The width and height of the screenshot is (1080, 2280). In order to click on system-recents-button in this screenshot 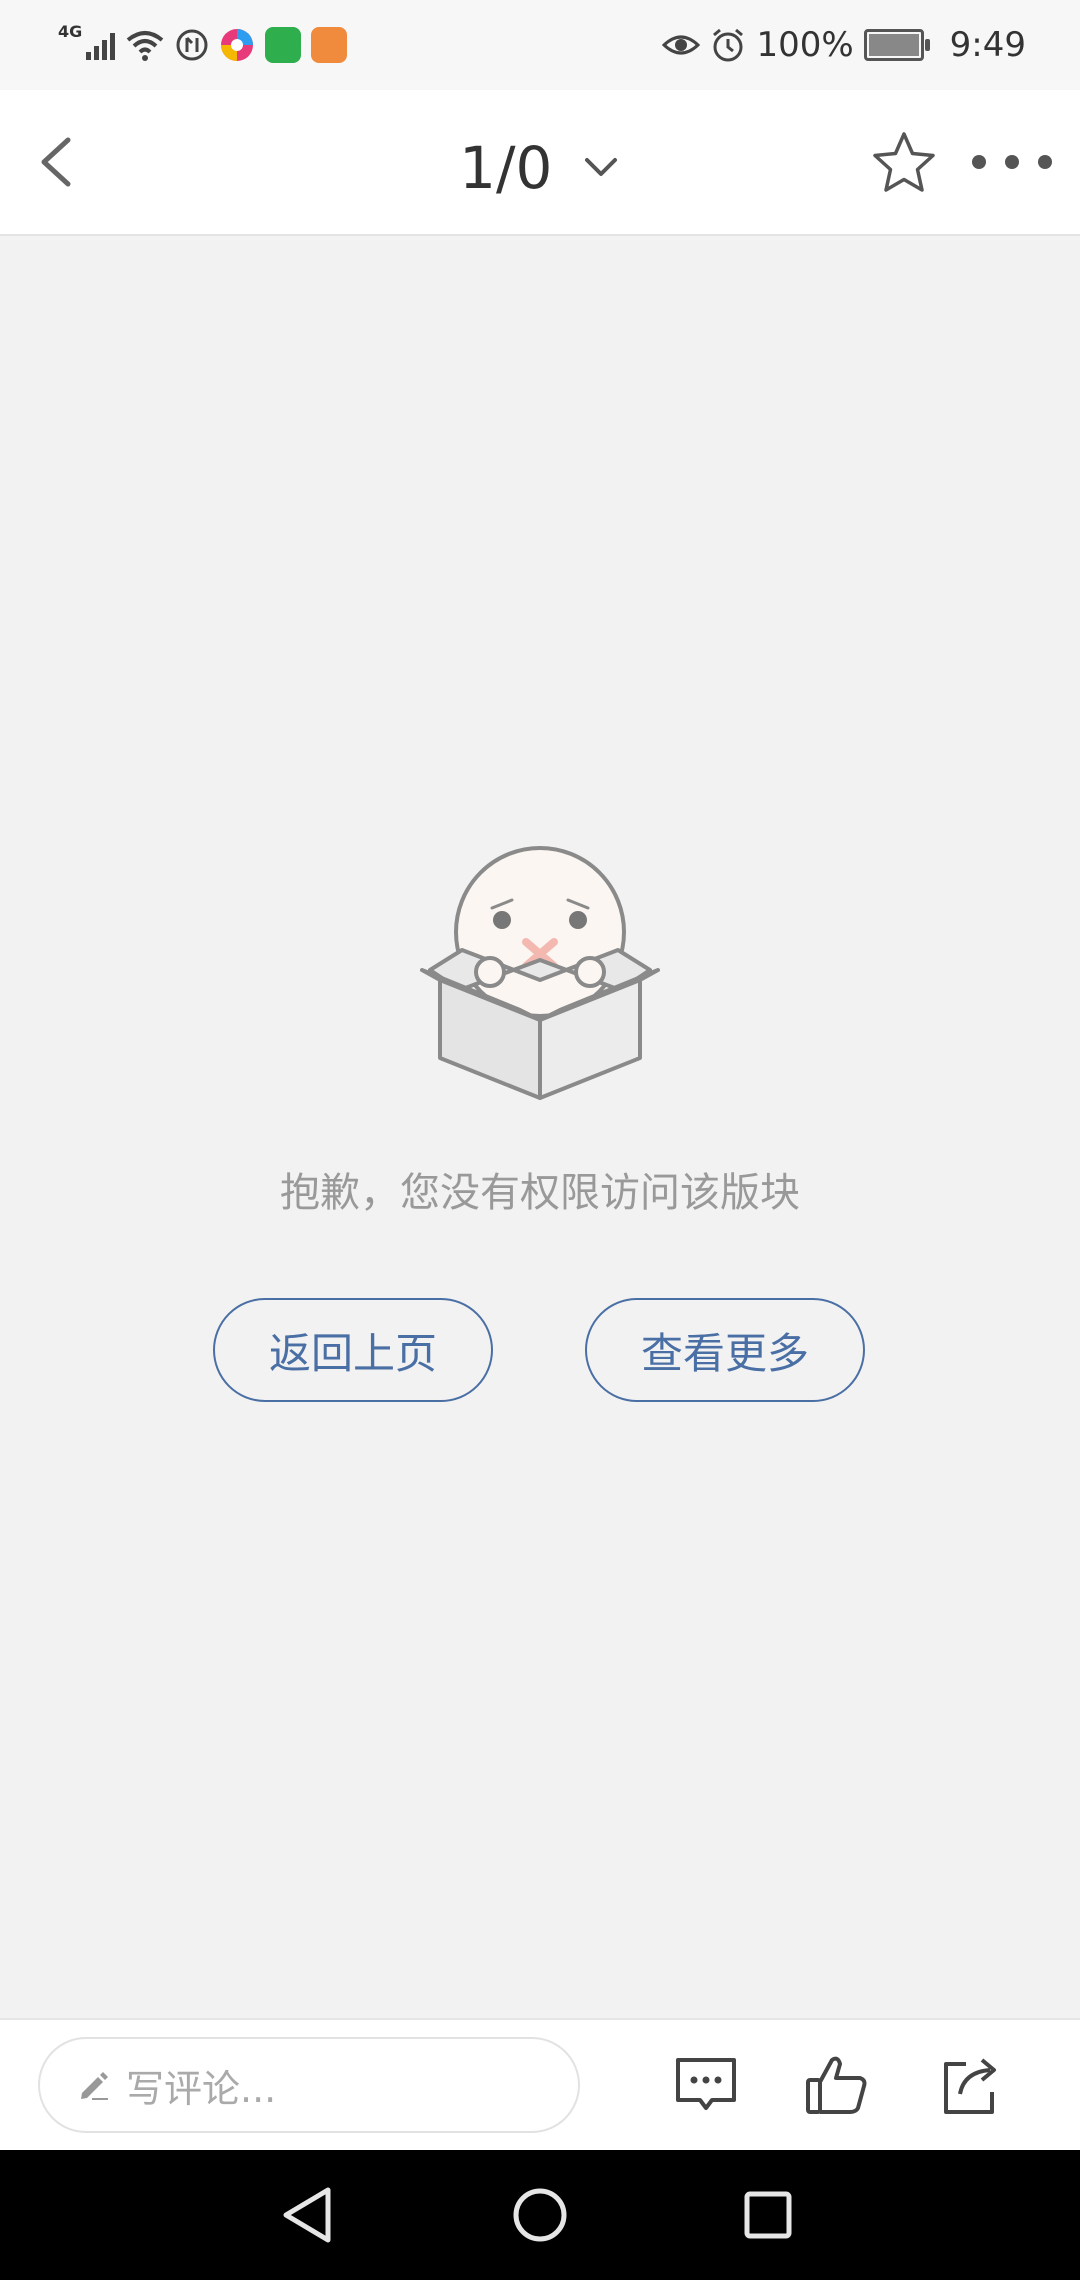, I will do `click(768, 2215)`.